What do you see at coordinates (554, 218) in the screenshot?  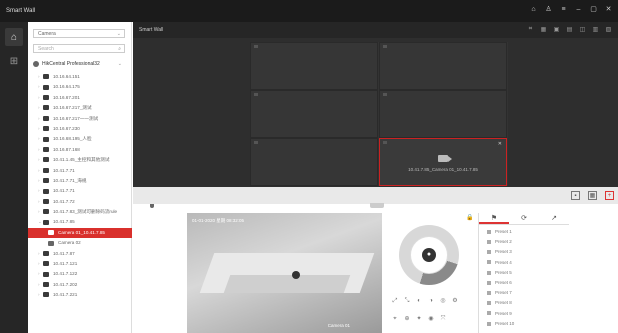 I see `pattern-tab-icon: ↗` at bounding box center [554, 218].